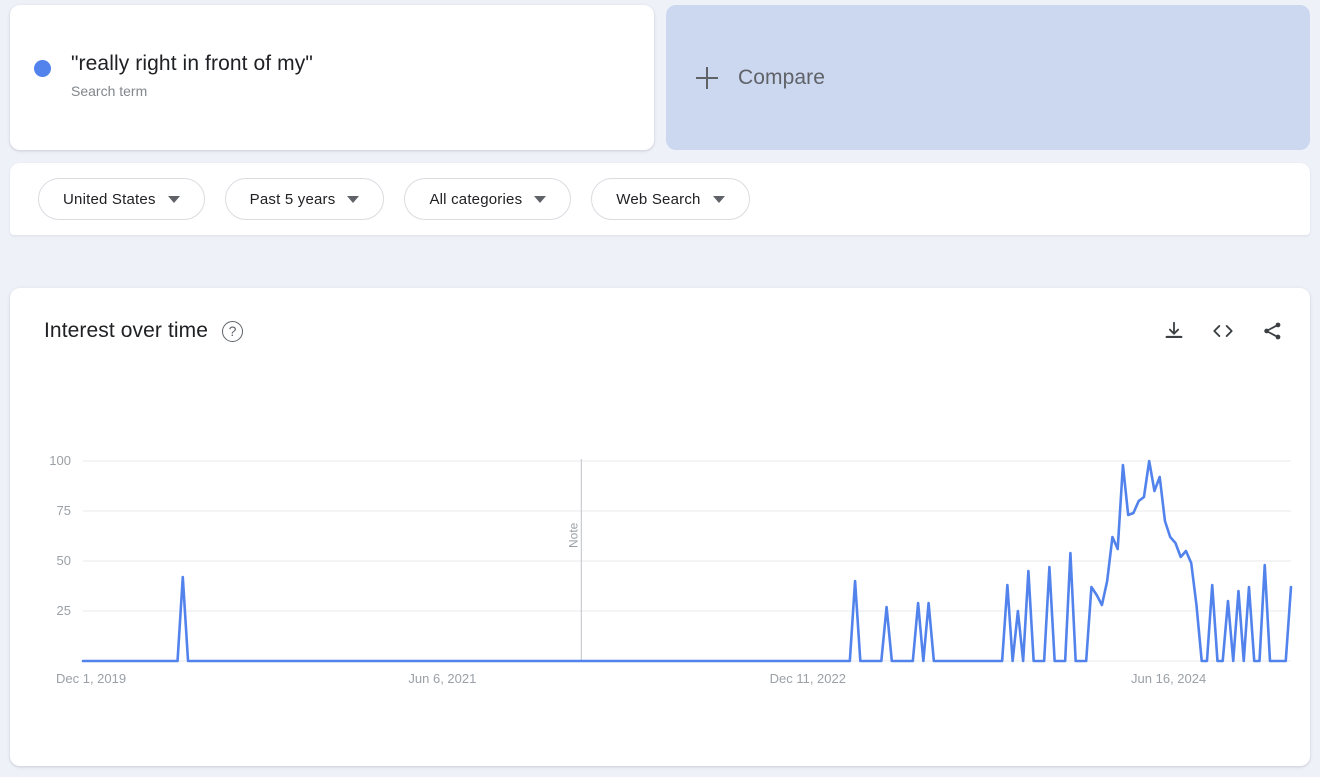 This screenshot has width=1320, height=777. I want to click on filter-chip-location-label: United States, so click(109, 199).